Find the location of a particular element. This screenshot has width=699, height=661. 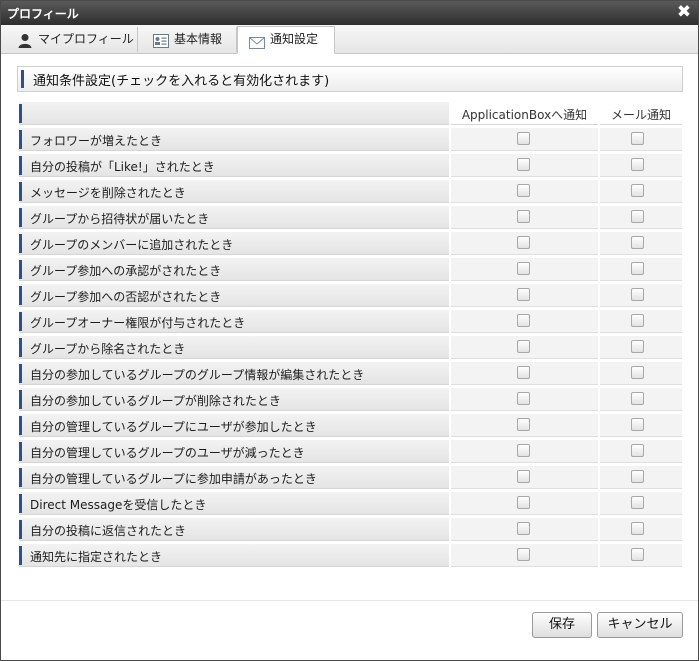

id-card-icon is located at coordinates (161, 44).